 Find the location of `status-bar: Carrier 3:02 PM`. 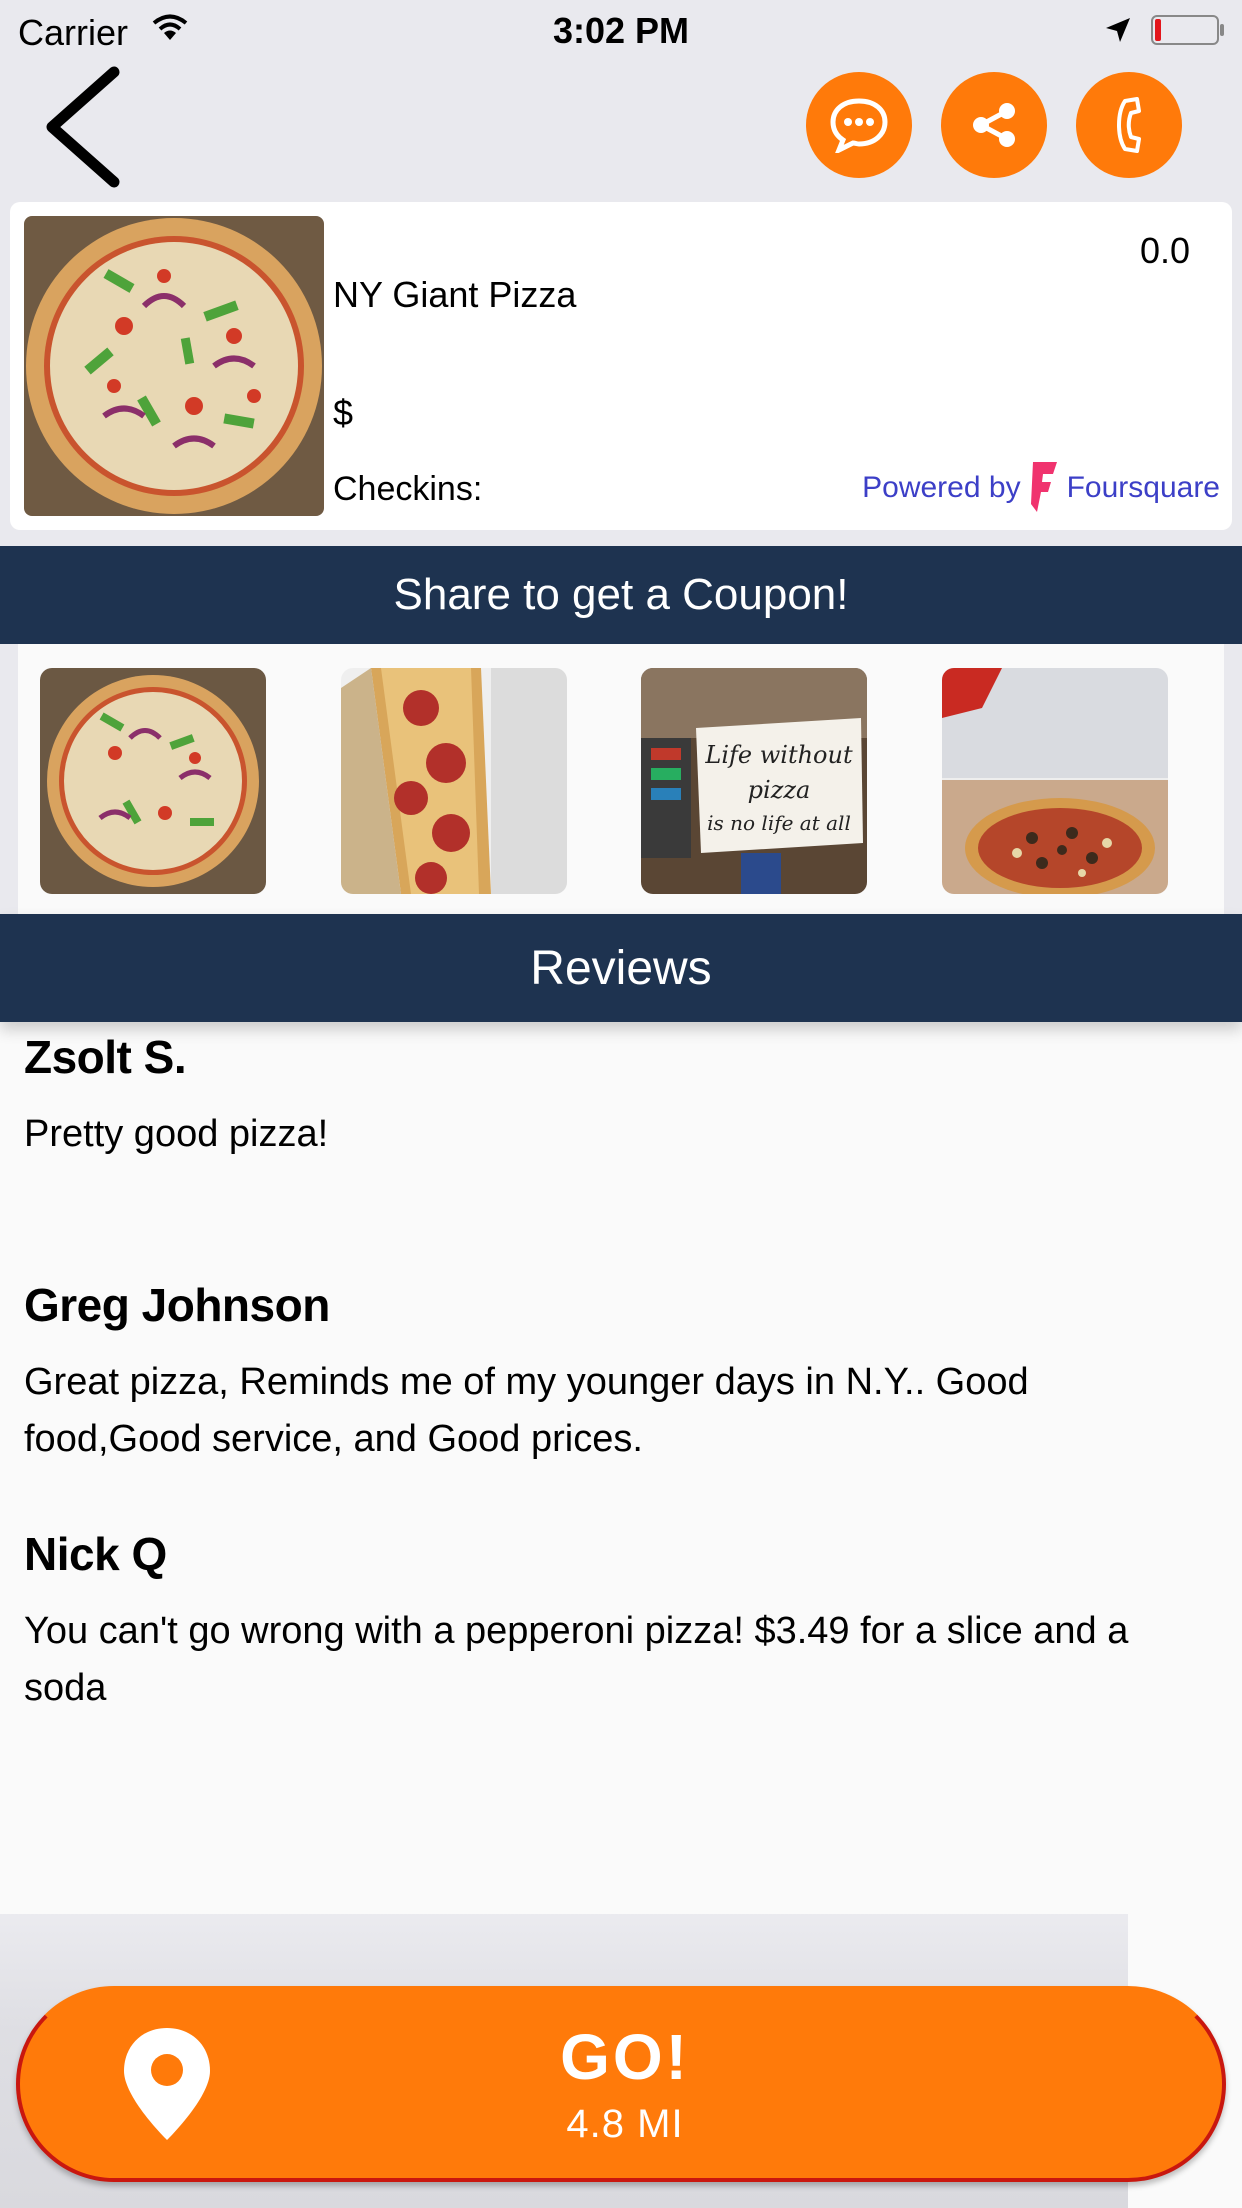

status-bar: Carrier 3:02 PM is located at coordinates (621, 30).